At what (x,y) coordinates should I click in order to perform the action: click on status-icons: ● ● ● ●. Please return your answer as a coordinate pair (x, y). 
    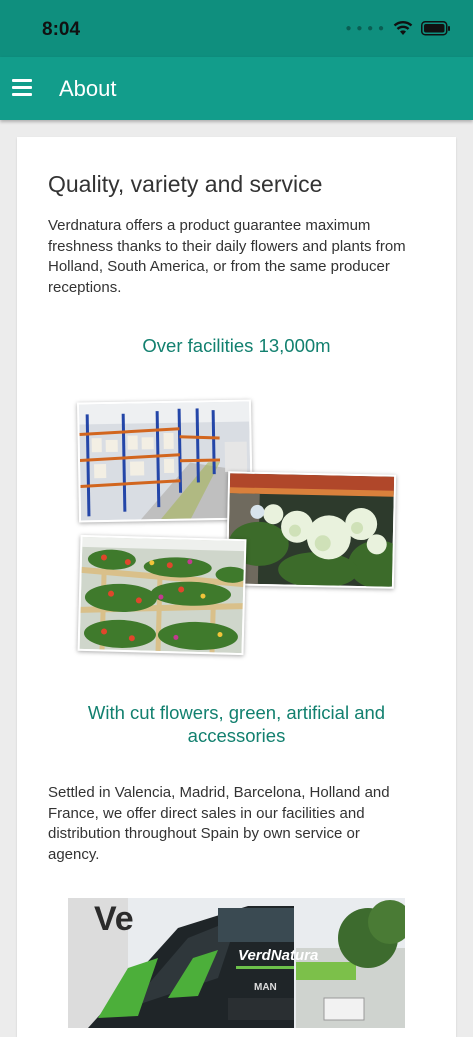
    Looking at the image, I should click on (399, 28).